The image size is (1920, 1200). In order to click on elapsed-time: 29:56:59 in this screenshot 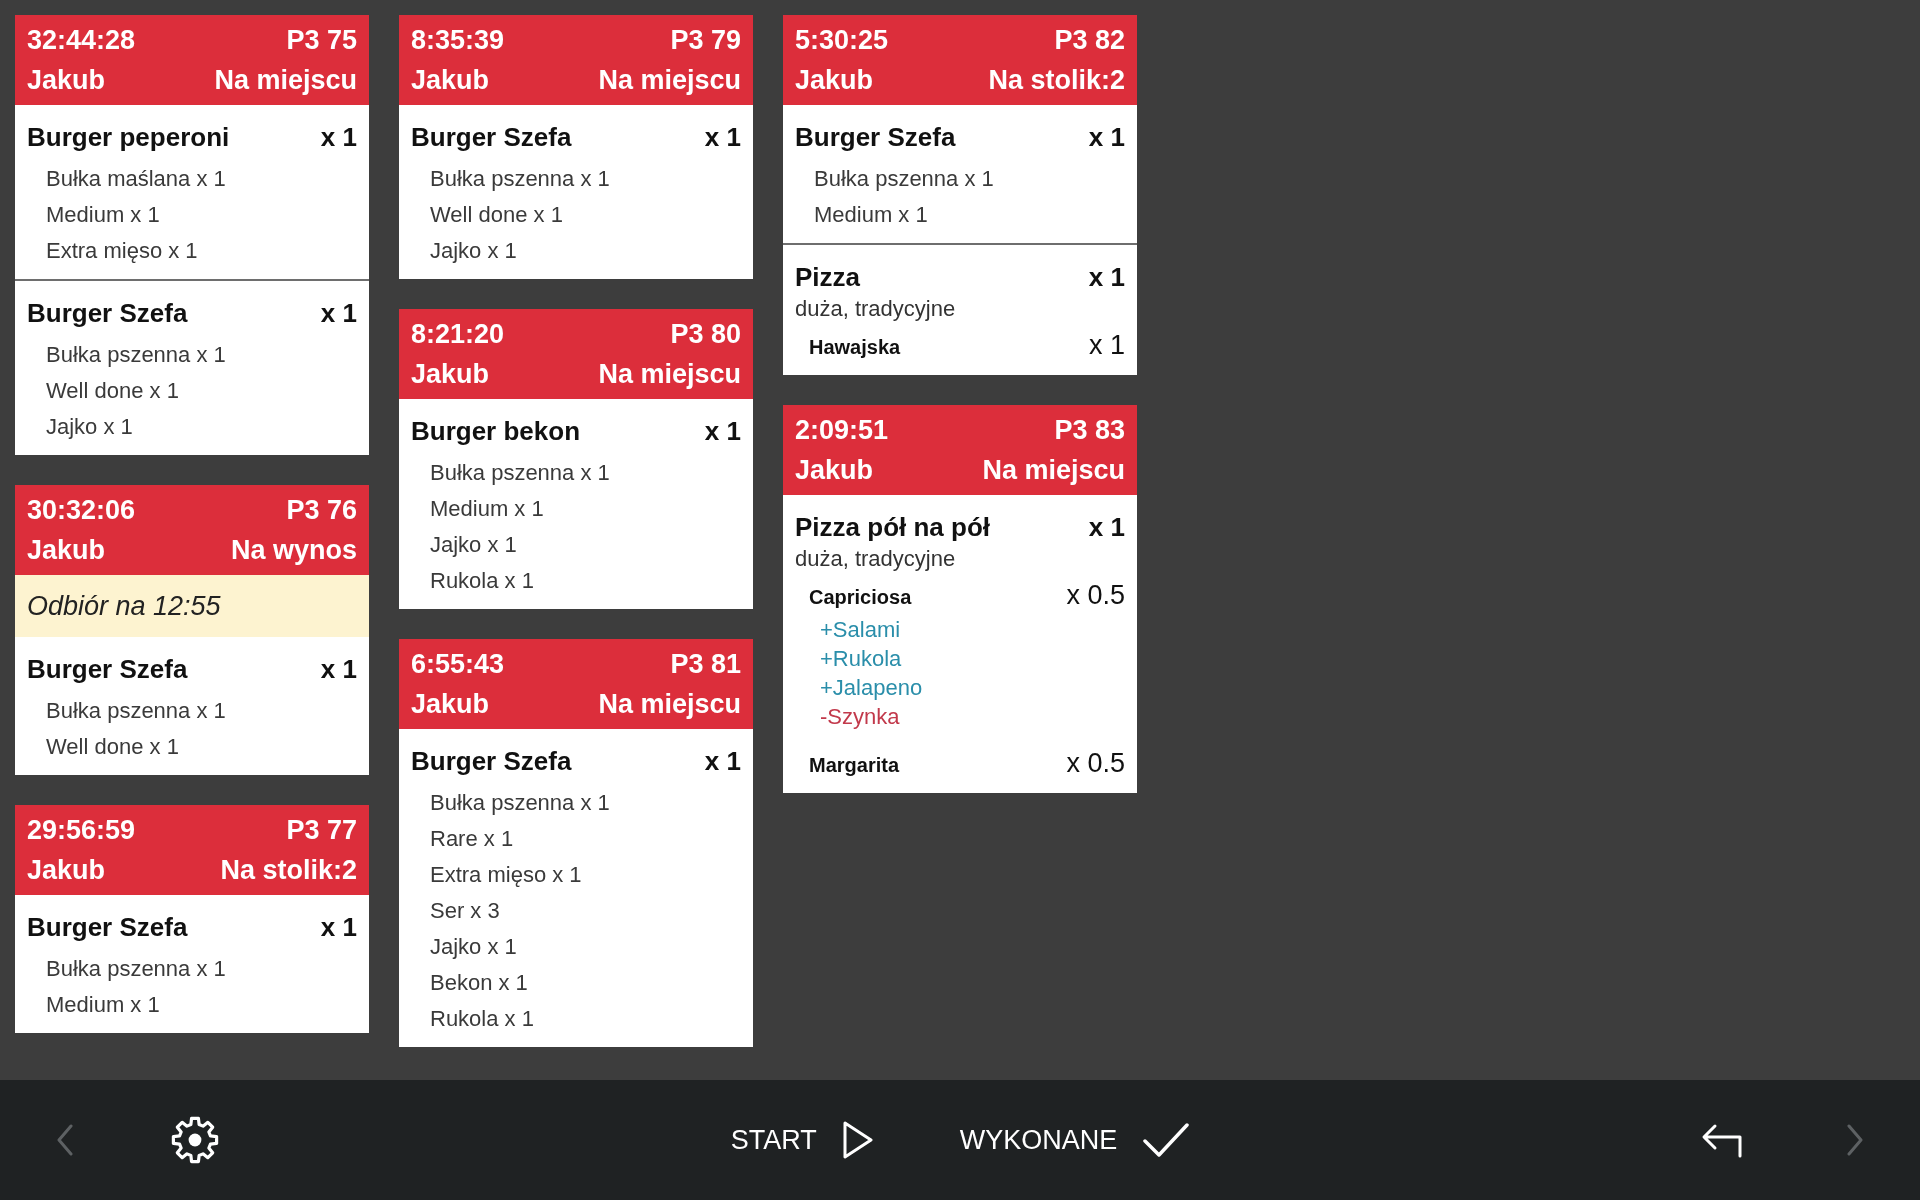, I will do `click(81, 830)`.